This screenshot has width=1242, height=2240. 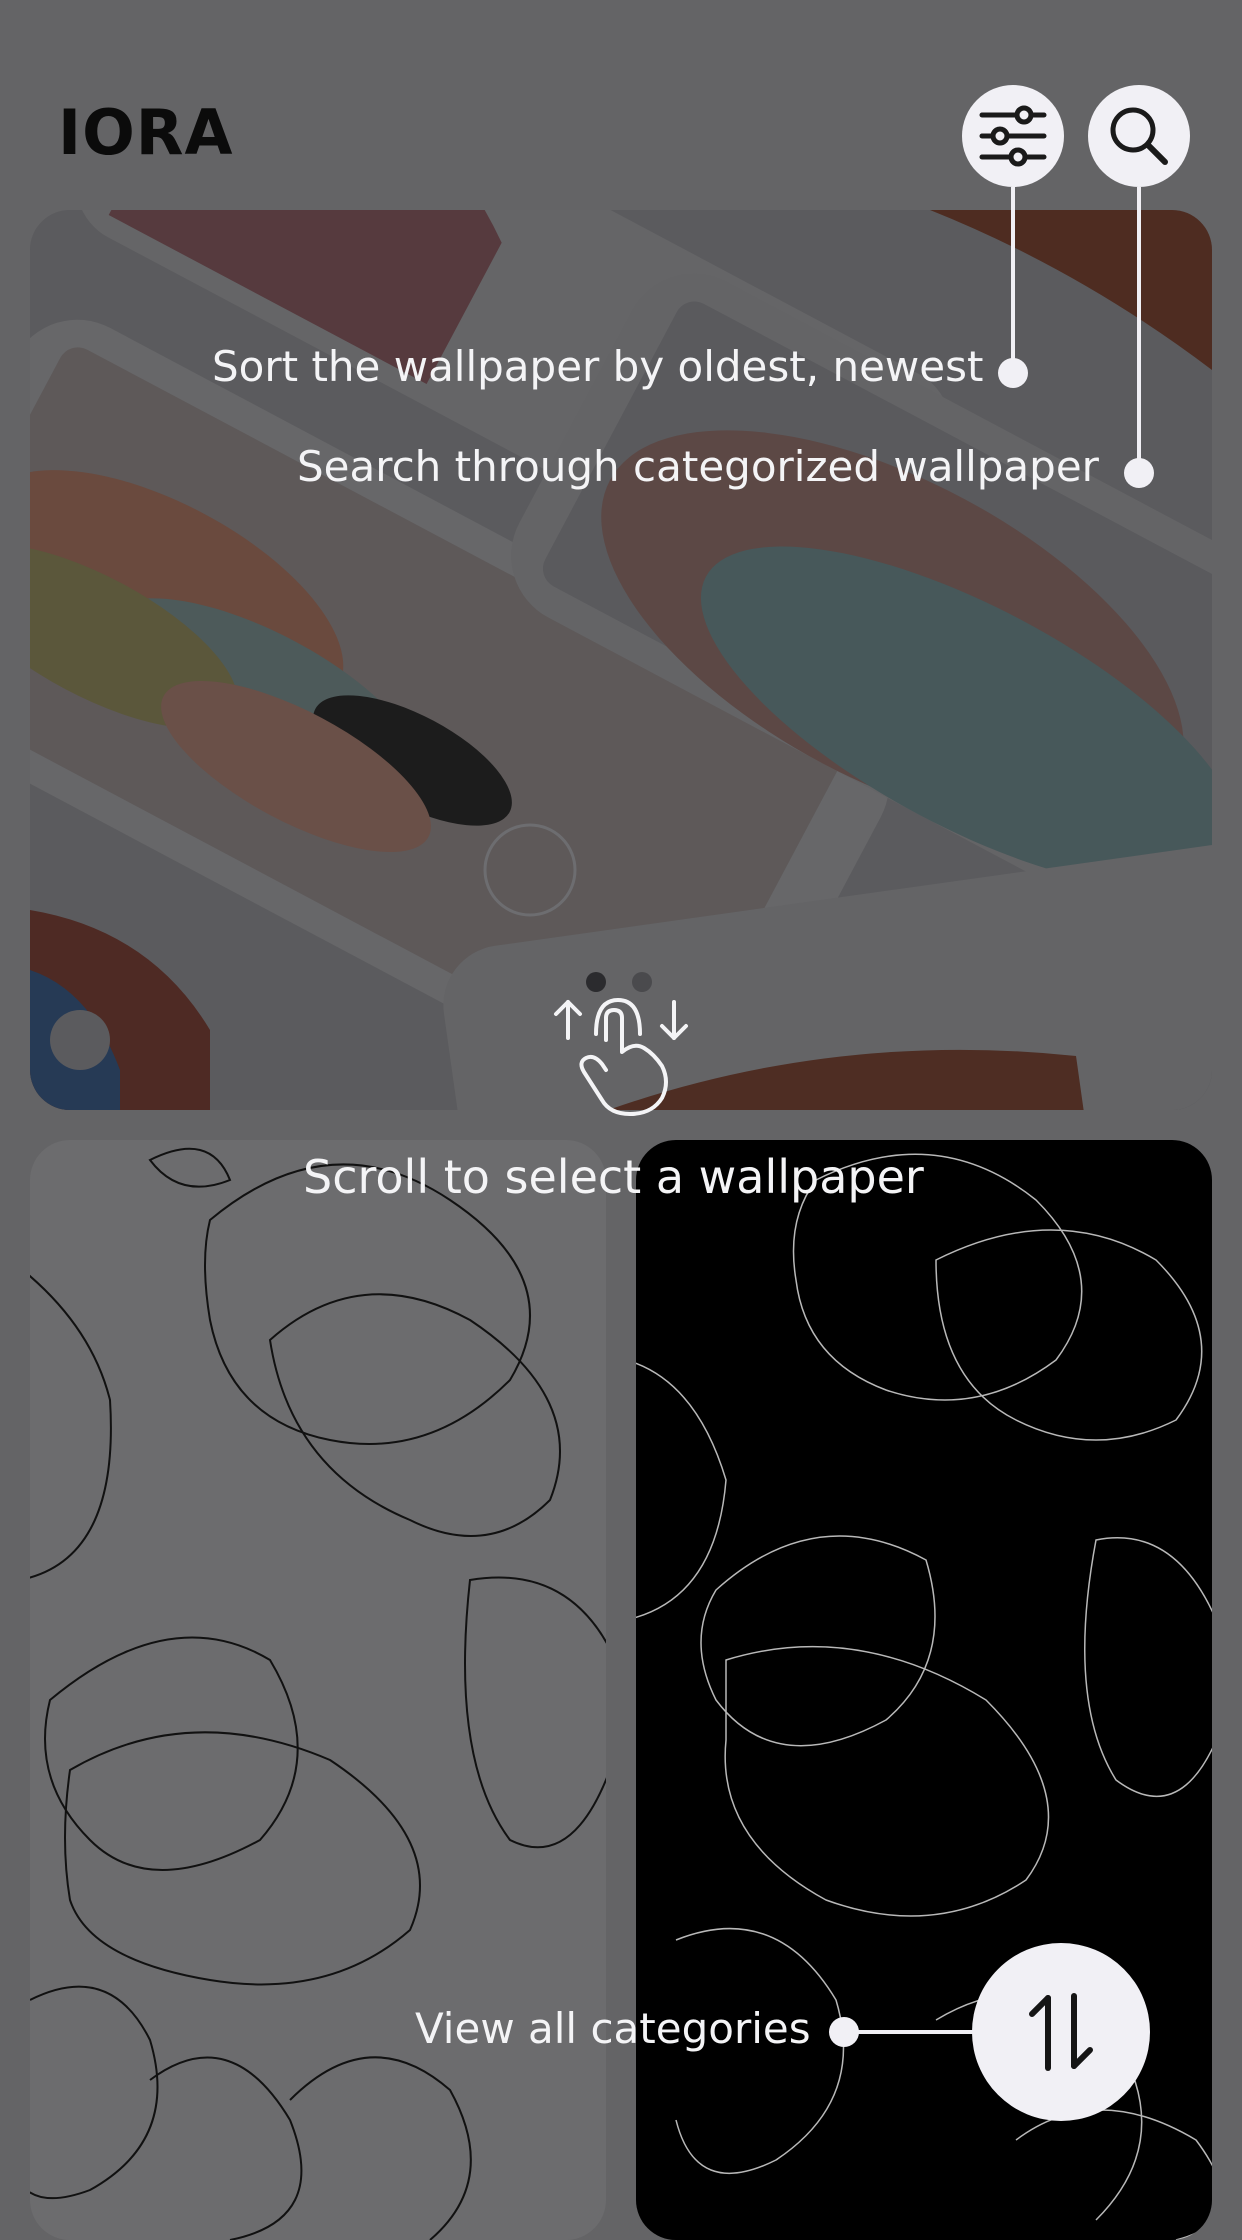 I want to click on carousel-pager, so click(x=619, y=982).